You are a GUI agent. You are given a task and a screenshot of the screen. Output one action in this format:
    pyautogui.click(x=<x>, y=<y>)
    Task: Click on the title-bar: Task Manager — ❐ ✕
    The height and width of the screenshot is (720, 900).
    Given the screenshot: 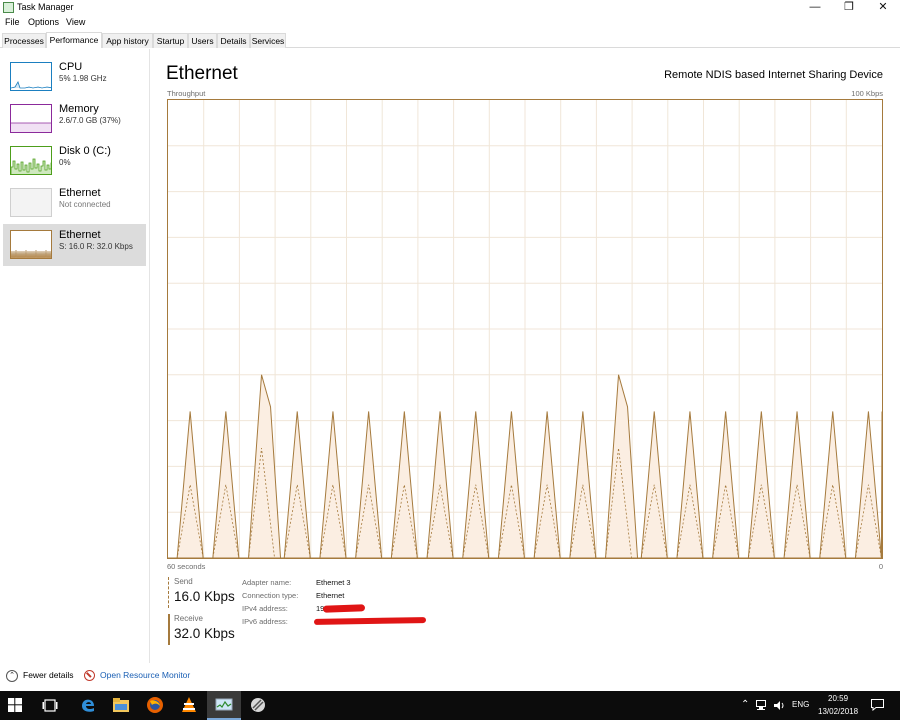 What is the action you would take?
    pyautogui.click(x=450, y=8)
    